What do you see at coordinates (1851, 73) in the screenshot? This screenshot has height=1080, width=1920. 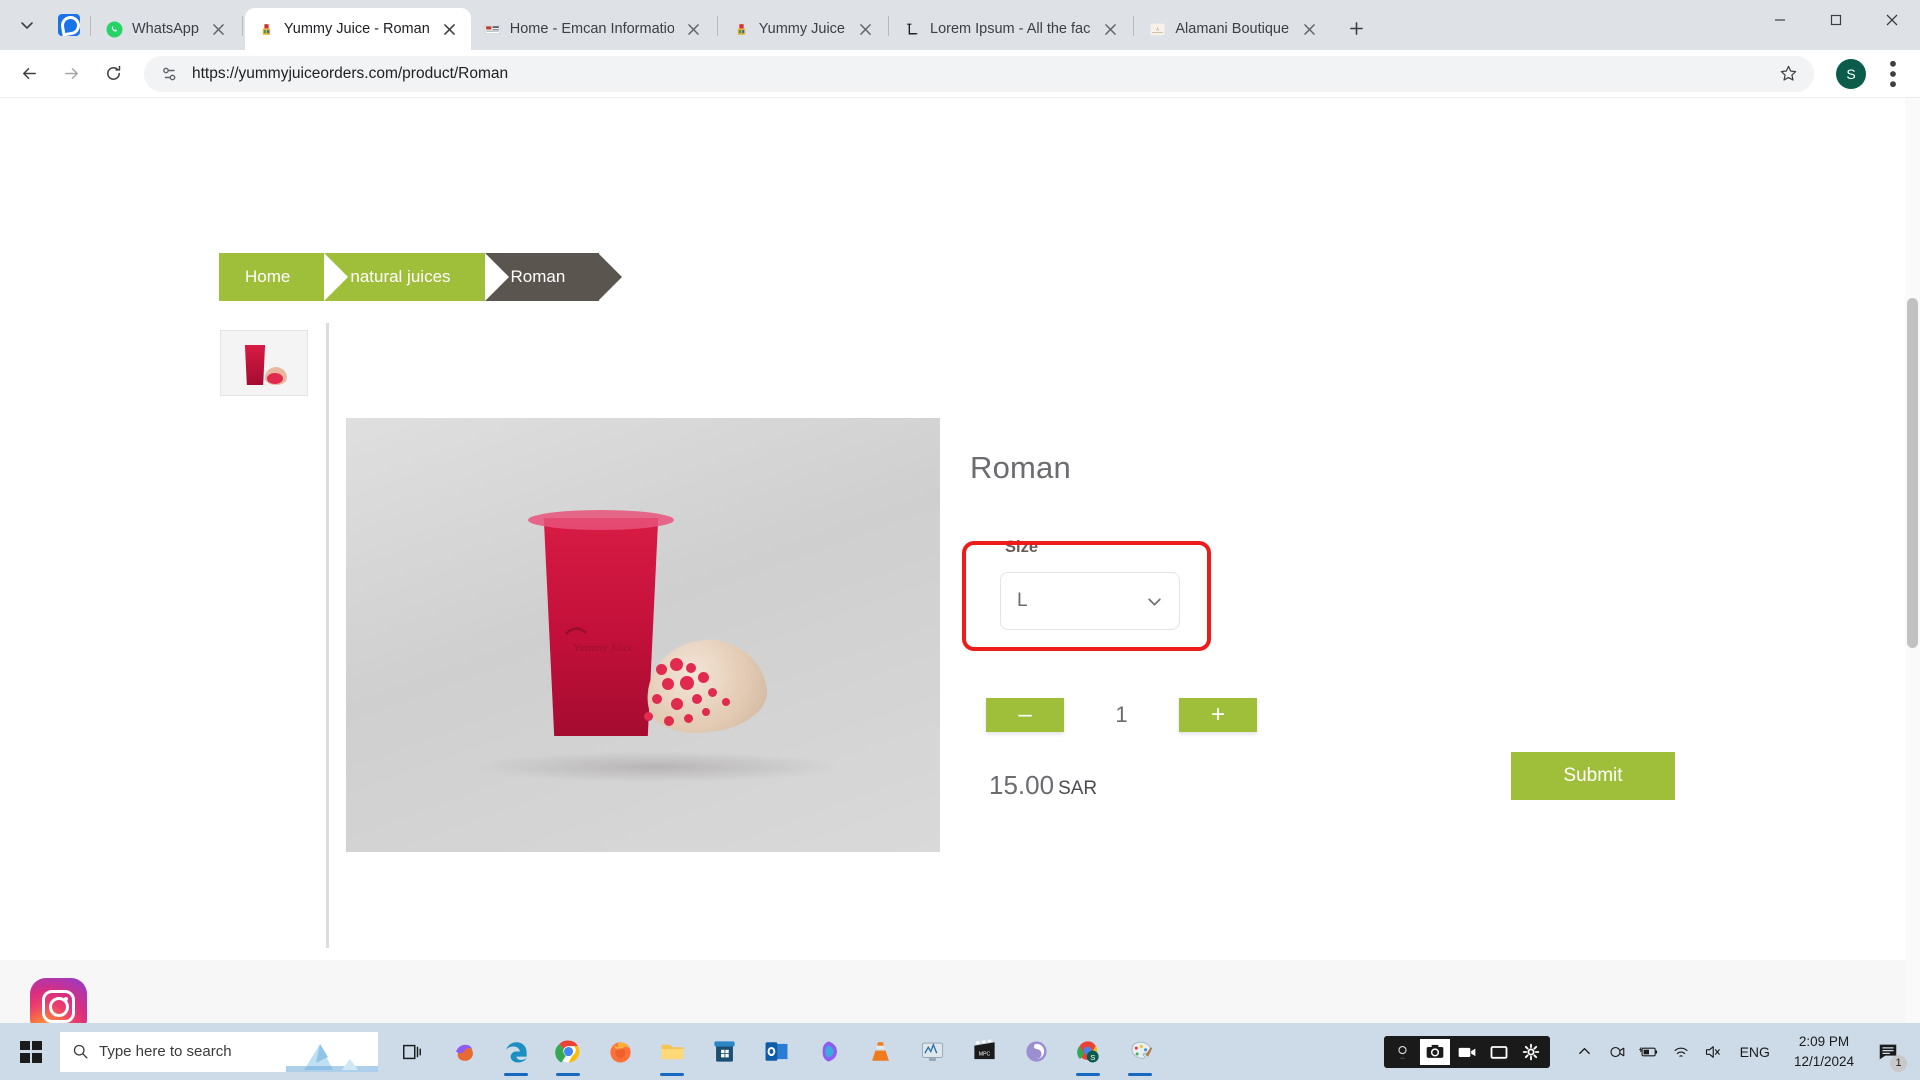 I see `profile-avatar: S` at bounding box center [1851, 73].